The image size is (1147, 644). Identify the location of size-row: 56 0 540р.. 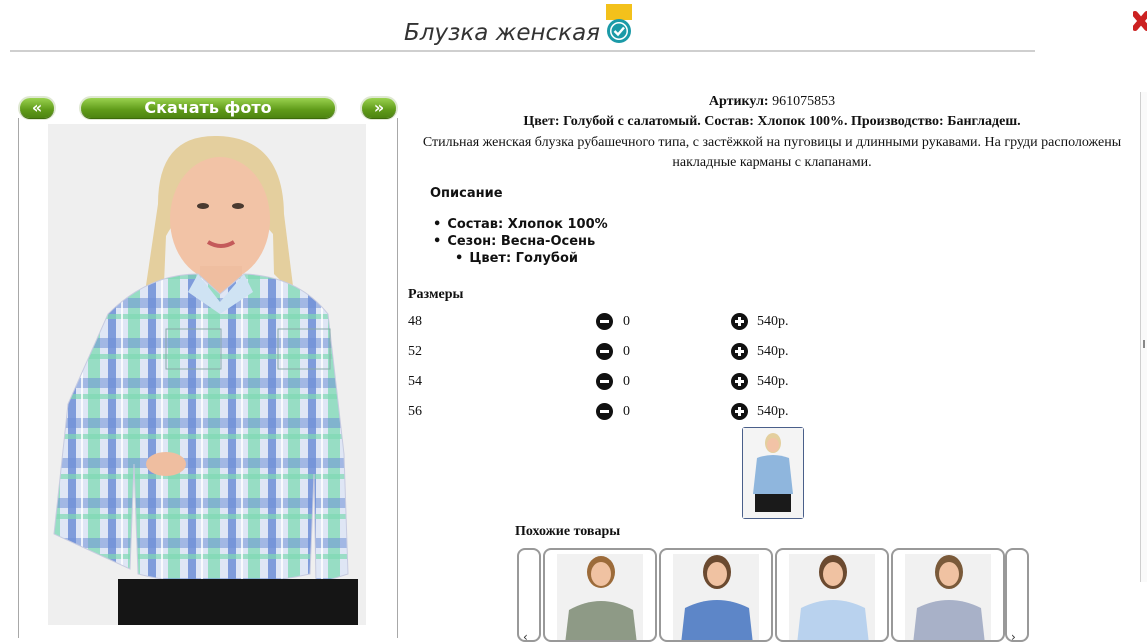
(608, 411).